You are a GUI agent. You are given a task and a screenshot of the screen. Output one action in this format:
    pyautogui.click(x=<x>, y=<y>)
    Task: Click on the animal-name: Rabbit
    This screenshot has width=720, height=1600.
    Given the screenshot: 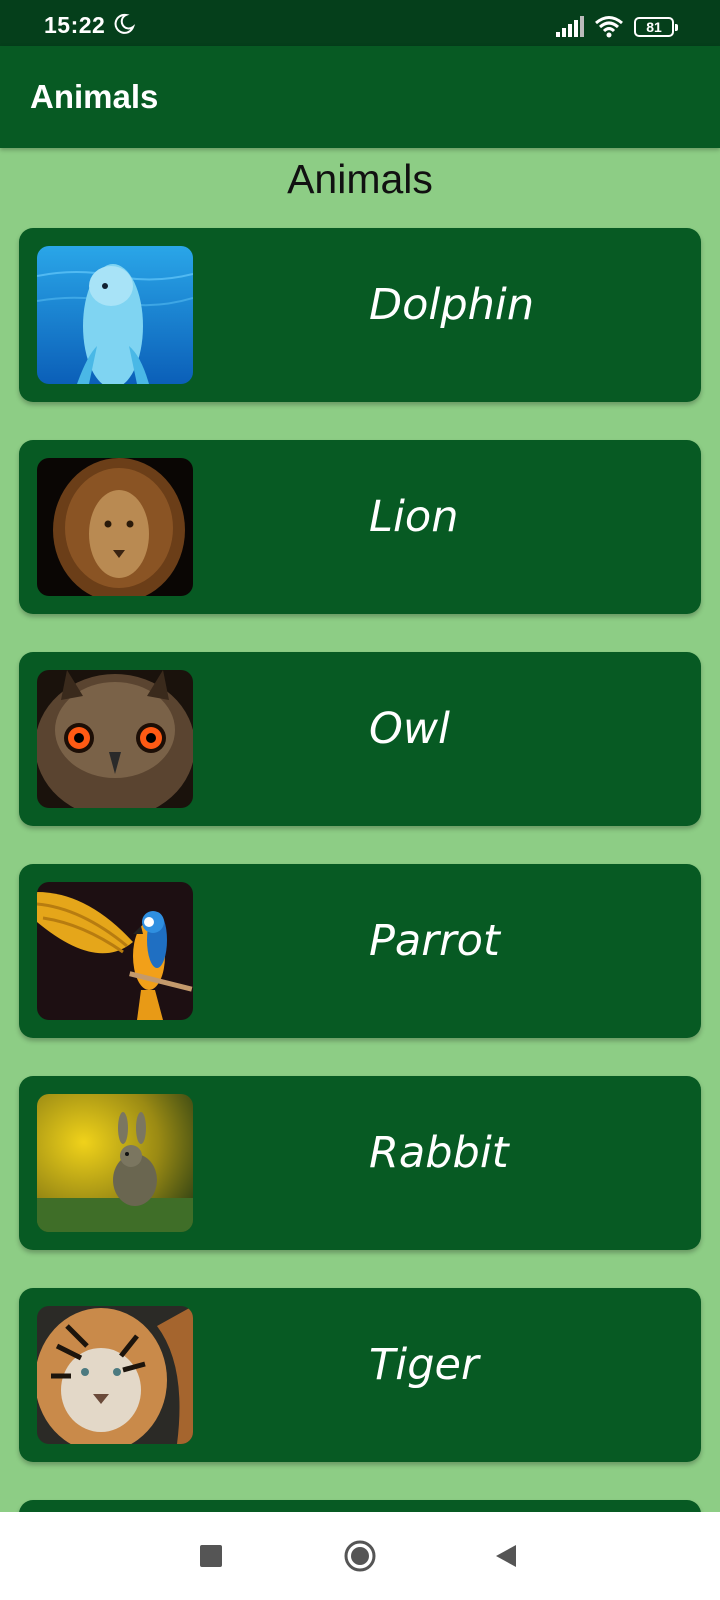 What is the action you would take?
    pyautogui.click(x=439, y=1153)
    